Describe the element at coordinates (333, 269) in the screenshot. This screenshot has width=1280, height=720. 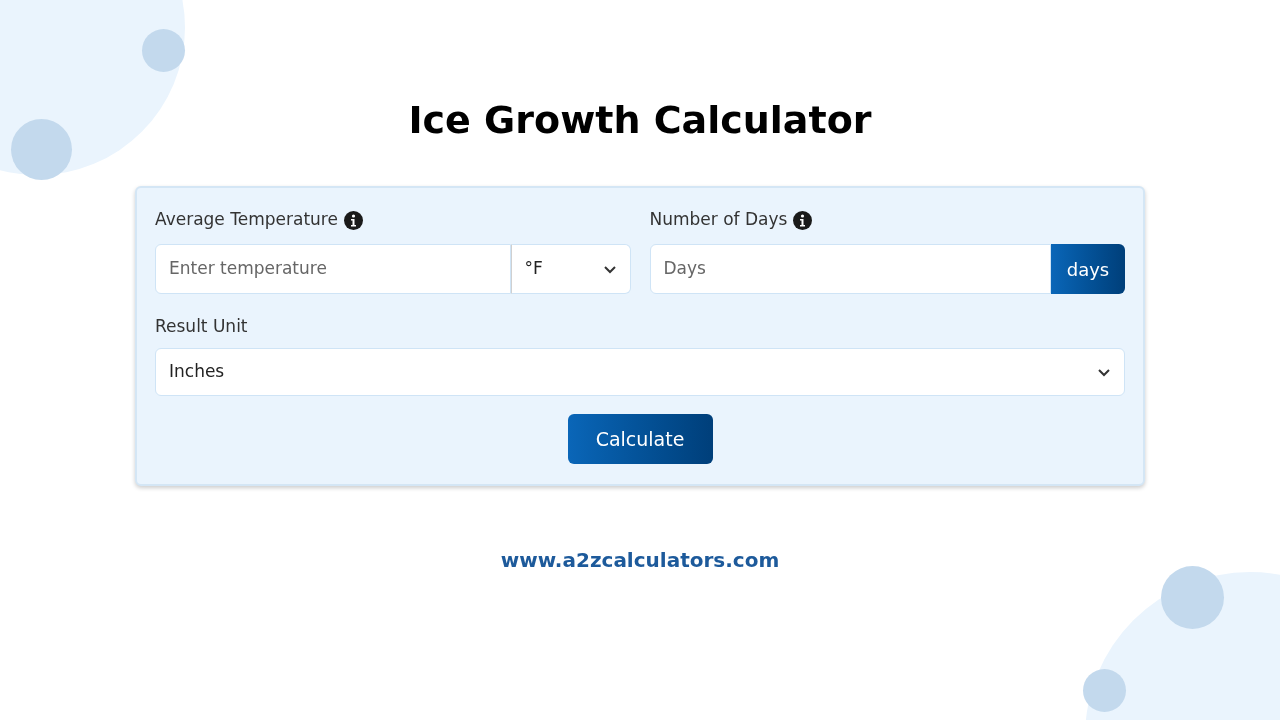
I see `input-field: Enter temperature` at that location.